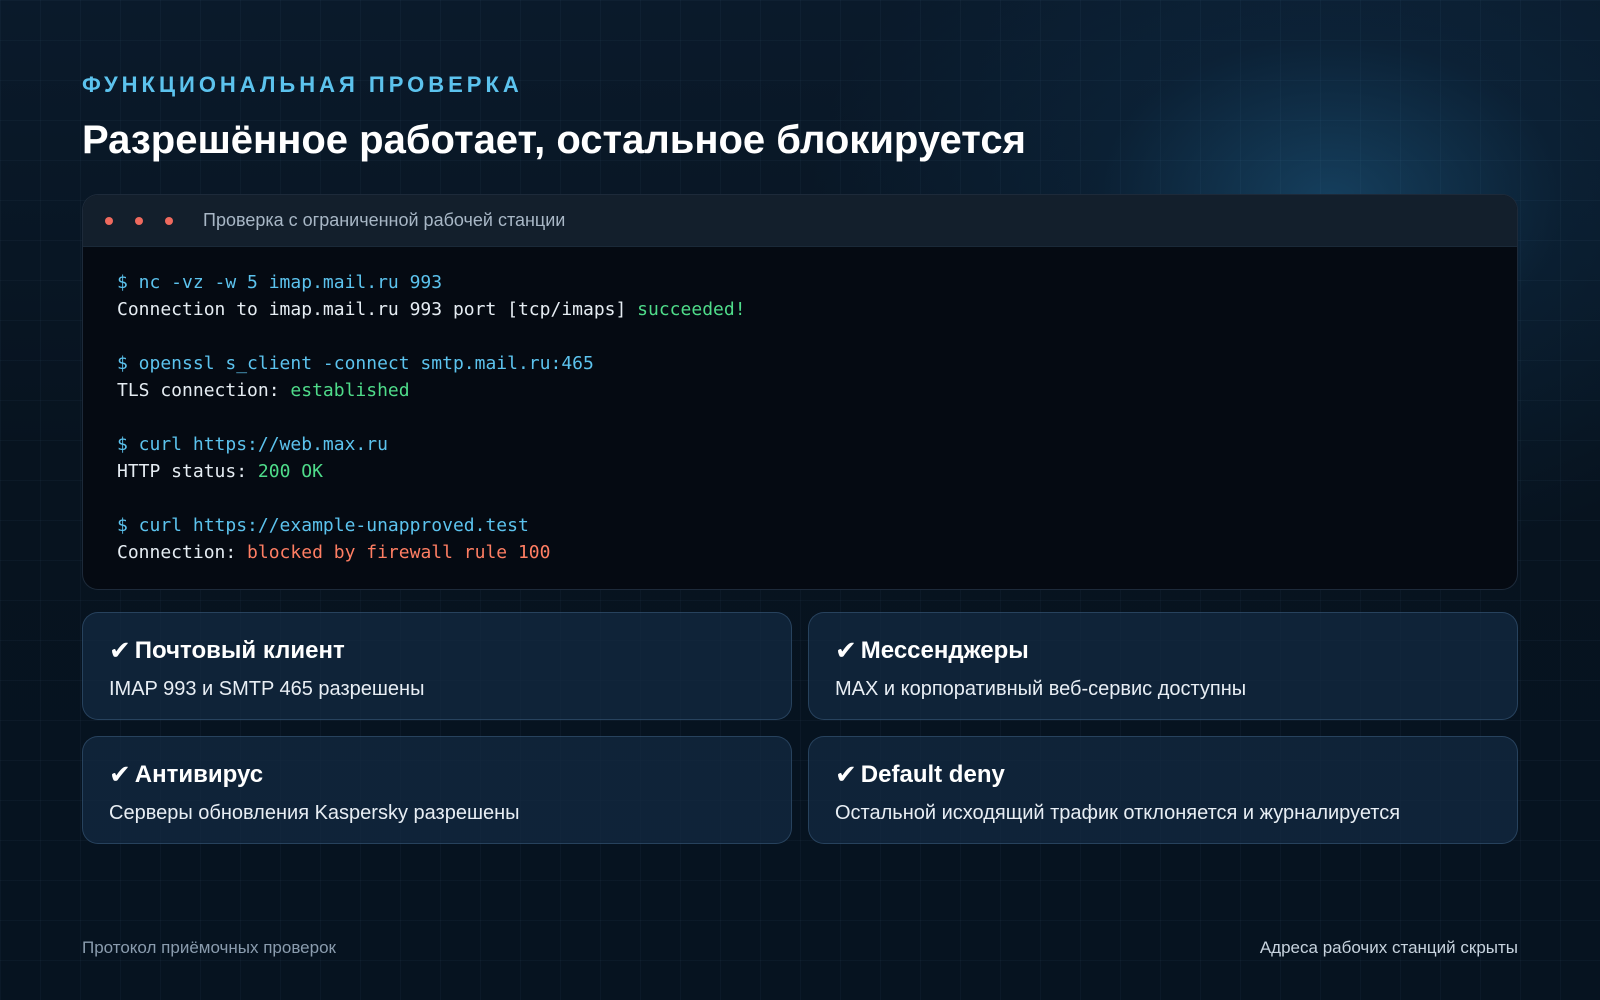 This screenshot has height=1000, width=1600. What do you see at coordinates (267, 689) in the screenshot?
I see `card-description: IMAP 993 и SMTP 465 разрешены` at bounding box center [267, 689].